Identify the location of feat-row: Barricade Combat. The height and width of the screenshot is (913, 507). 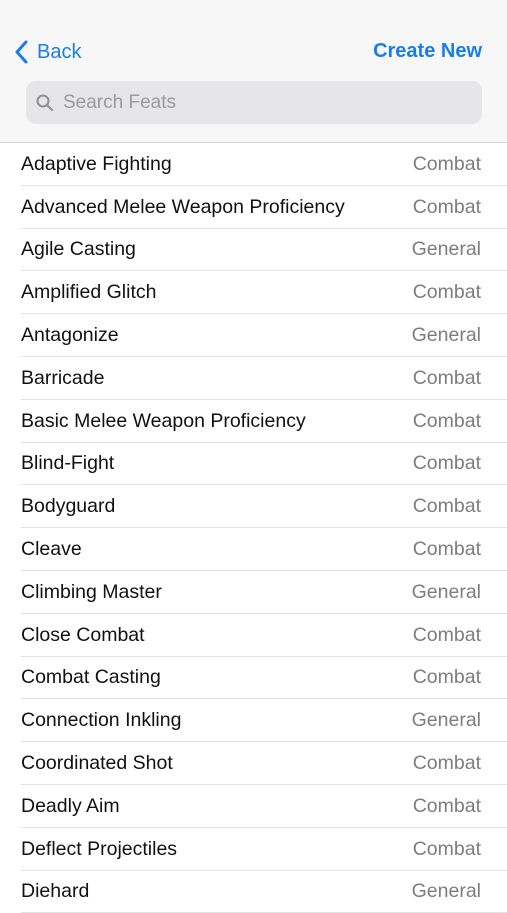
(253, 378).